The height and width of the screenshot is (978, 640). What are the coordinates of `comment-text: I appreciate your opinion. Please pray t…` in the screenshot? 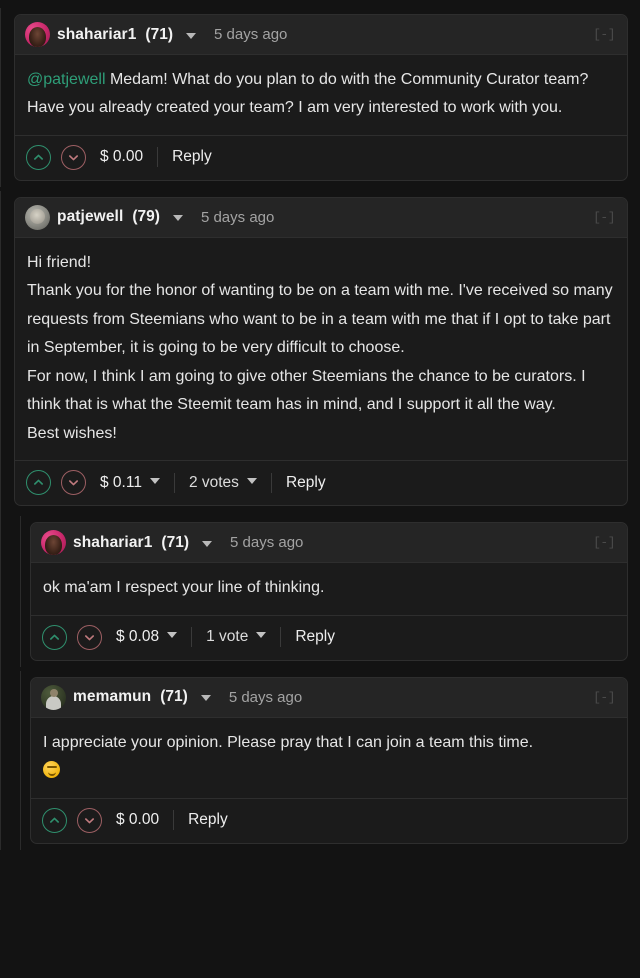 It's located at (288, 742).